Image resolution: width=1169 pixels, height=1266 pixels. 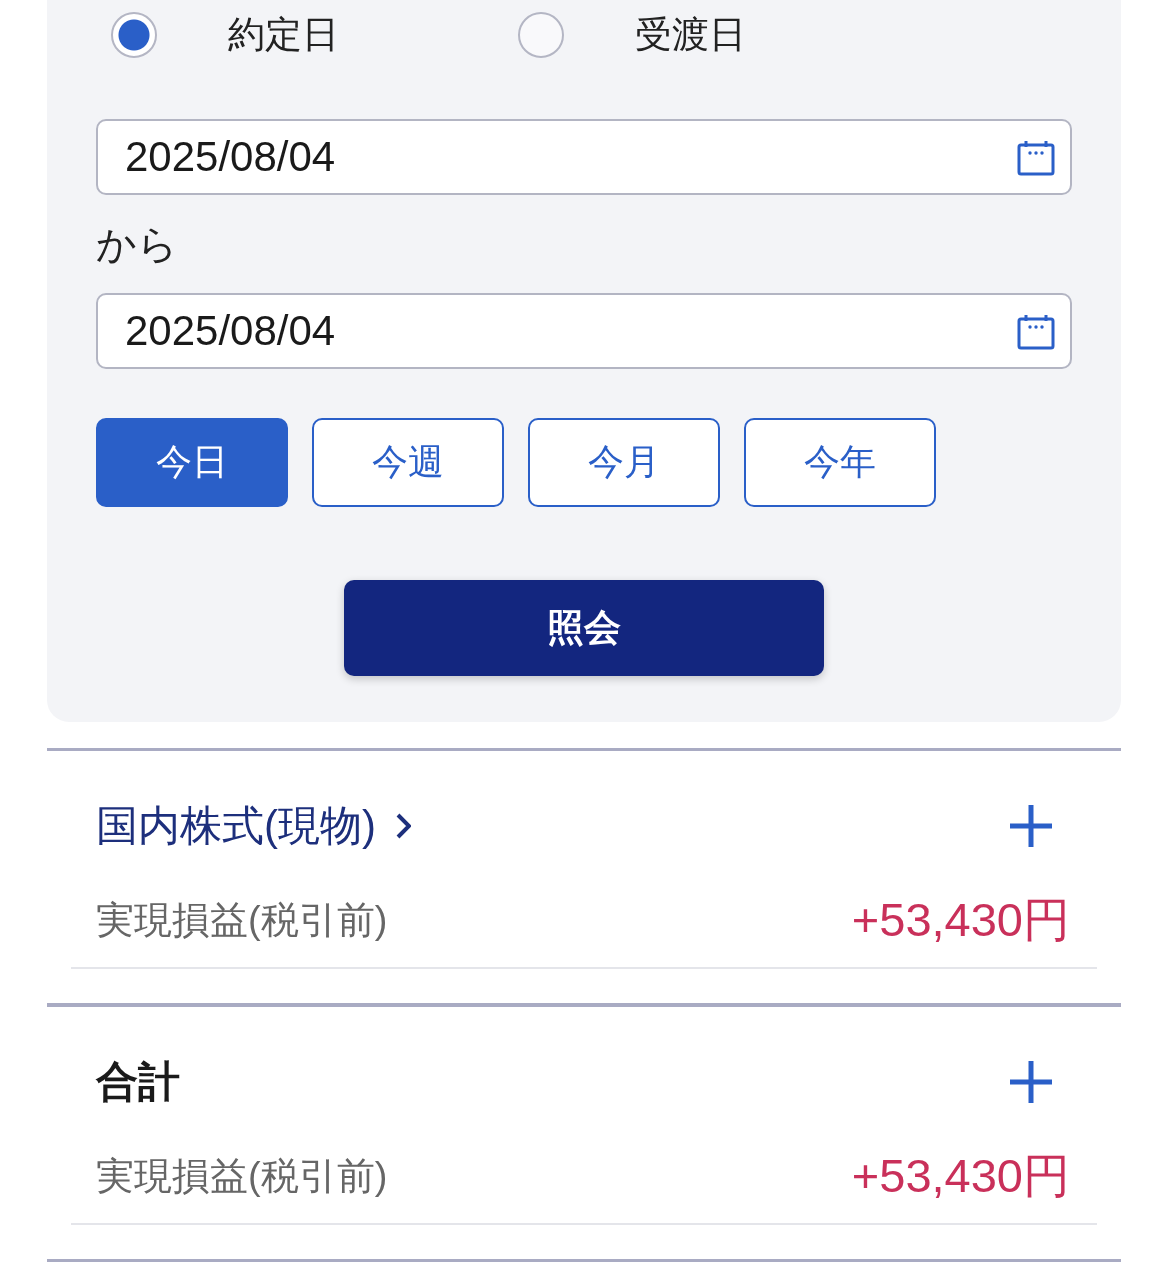 What do you see at coordinates (840, 462) in the screenshot?
I see `period-button: 今年` at bounding box center [840, 462].